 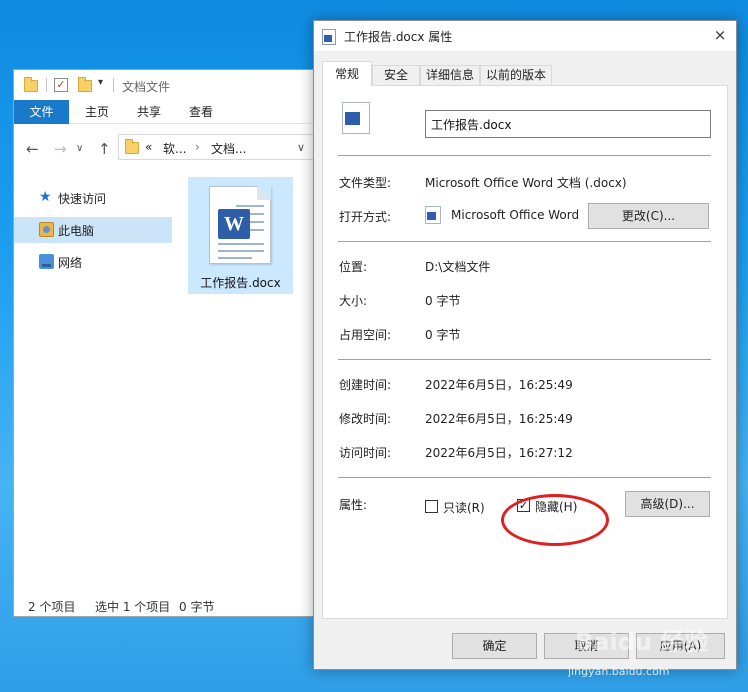 I want to click on file-name-input, so click(x=568, y=124).